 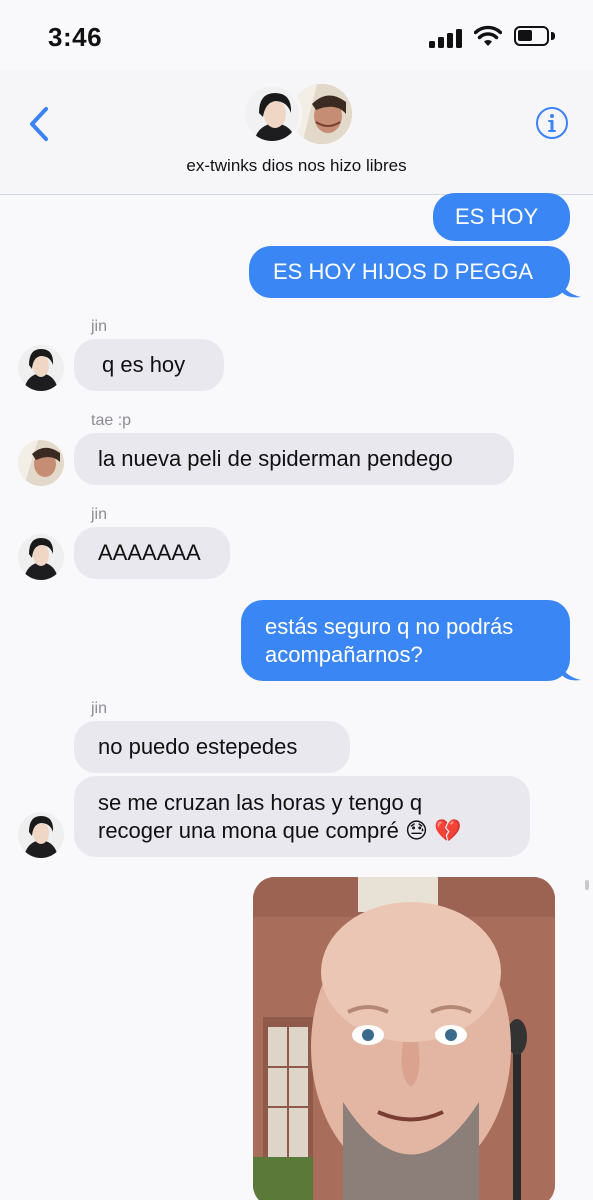 I want to click on battery-cap, so click(x=553, y=36).